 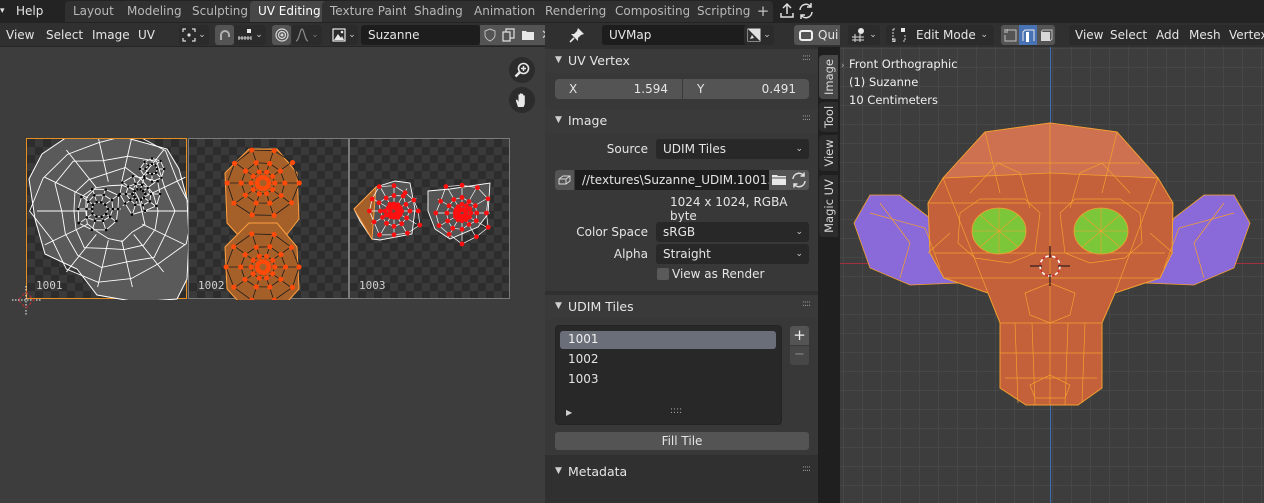 What do you see at coordinates (1168, 35) in the screenshot?
I see `viewport-menu-add: Add` at bounding box center [1168, 35].